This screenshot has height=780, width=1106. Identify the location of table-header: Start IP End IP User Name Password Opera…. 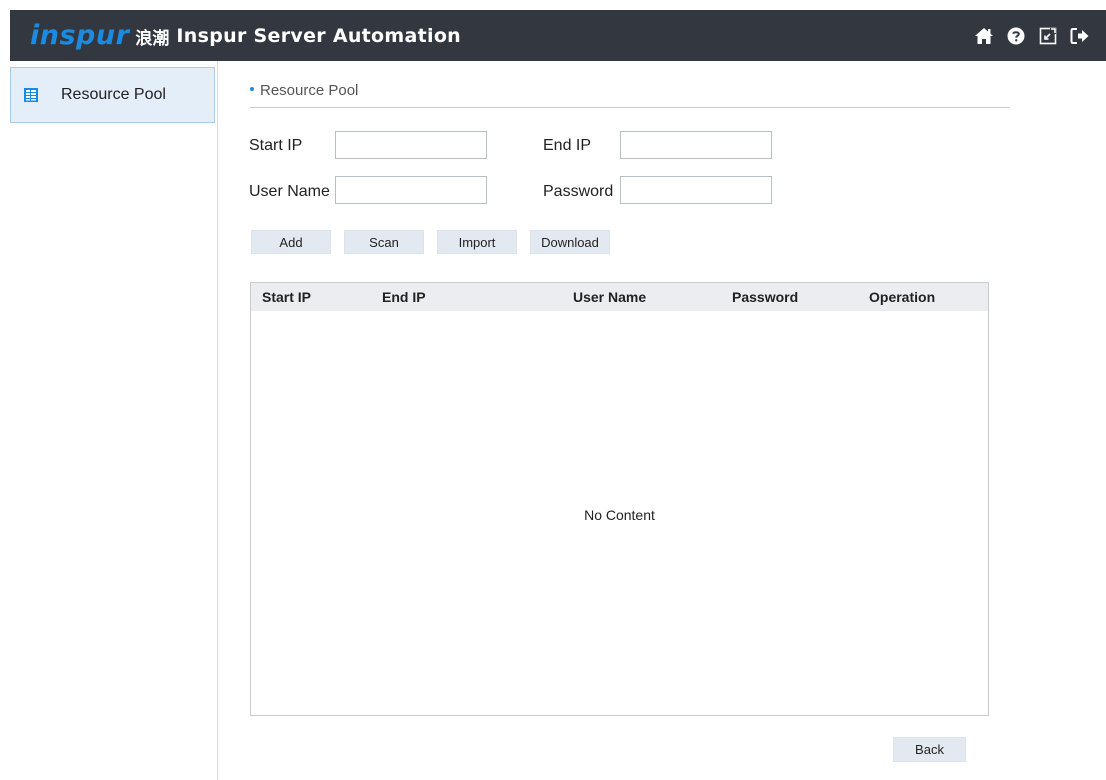
(619, 297).